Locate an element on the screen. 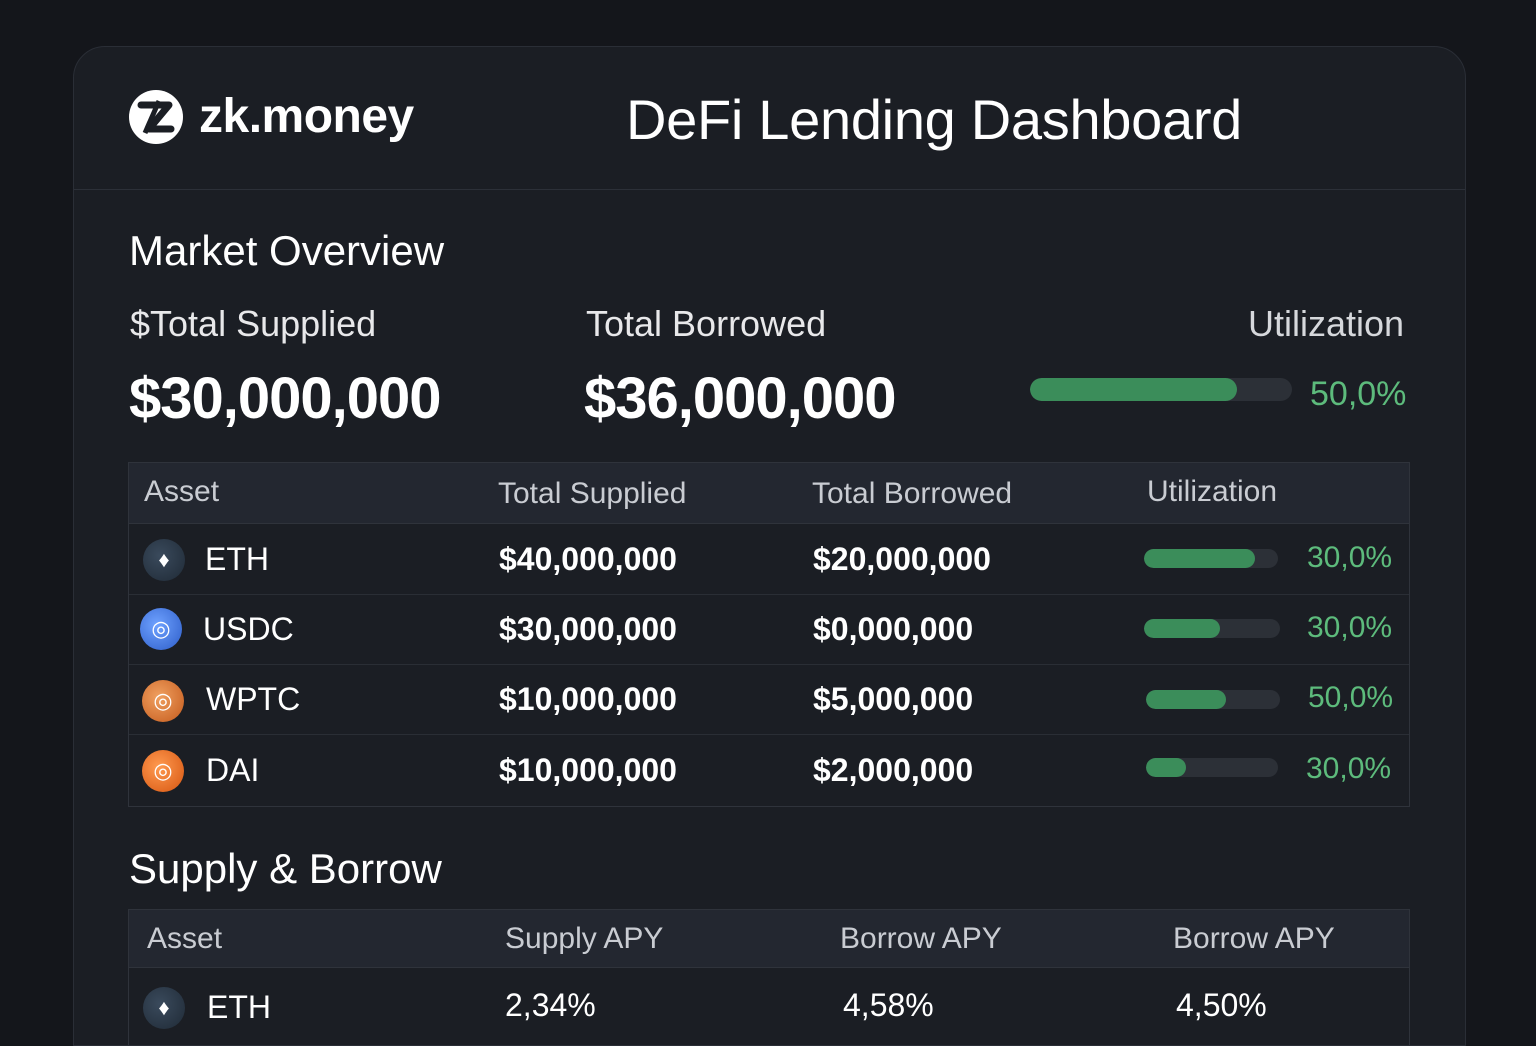 This screenshot has height=1046, width=1536. supply-borrow-title: Supply & Borrow is located at coordinates (285, 868).